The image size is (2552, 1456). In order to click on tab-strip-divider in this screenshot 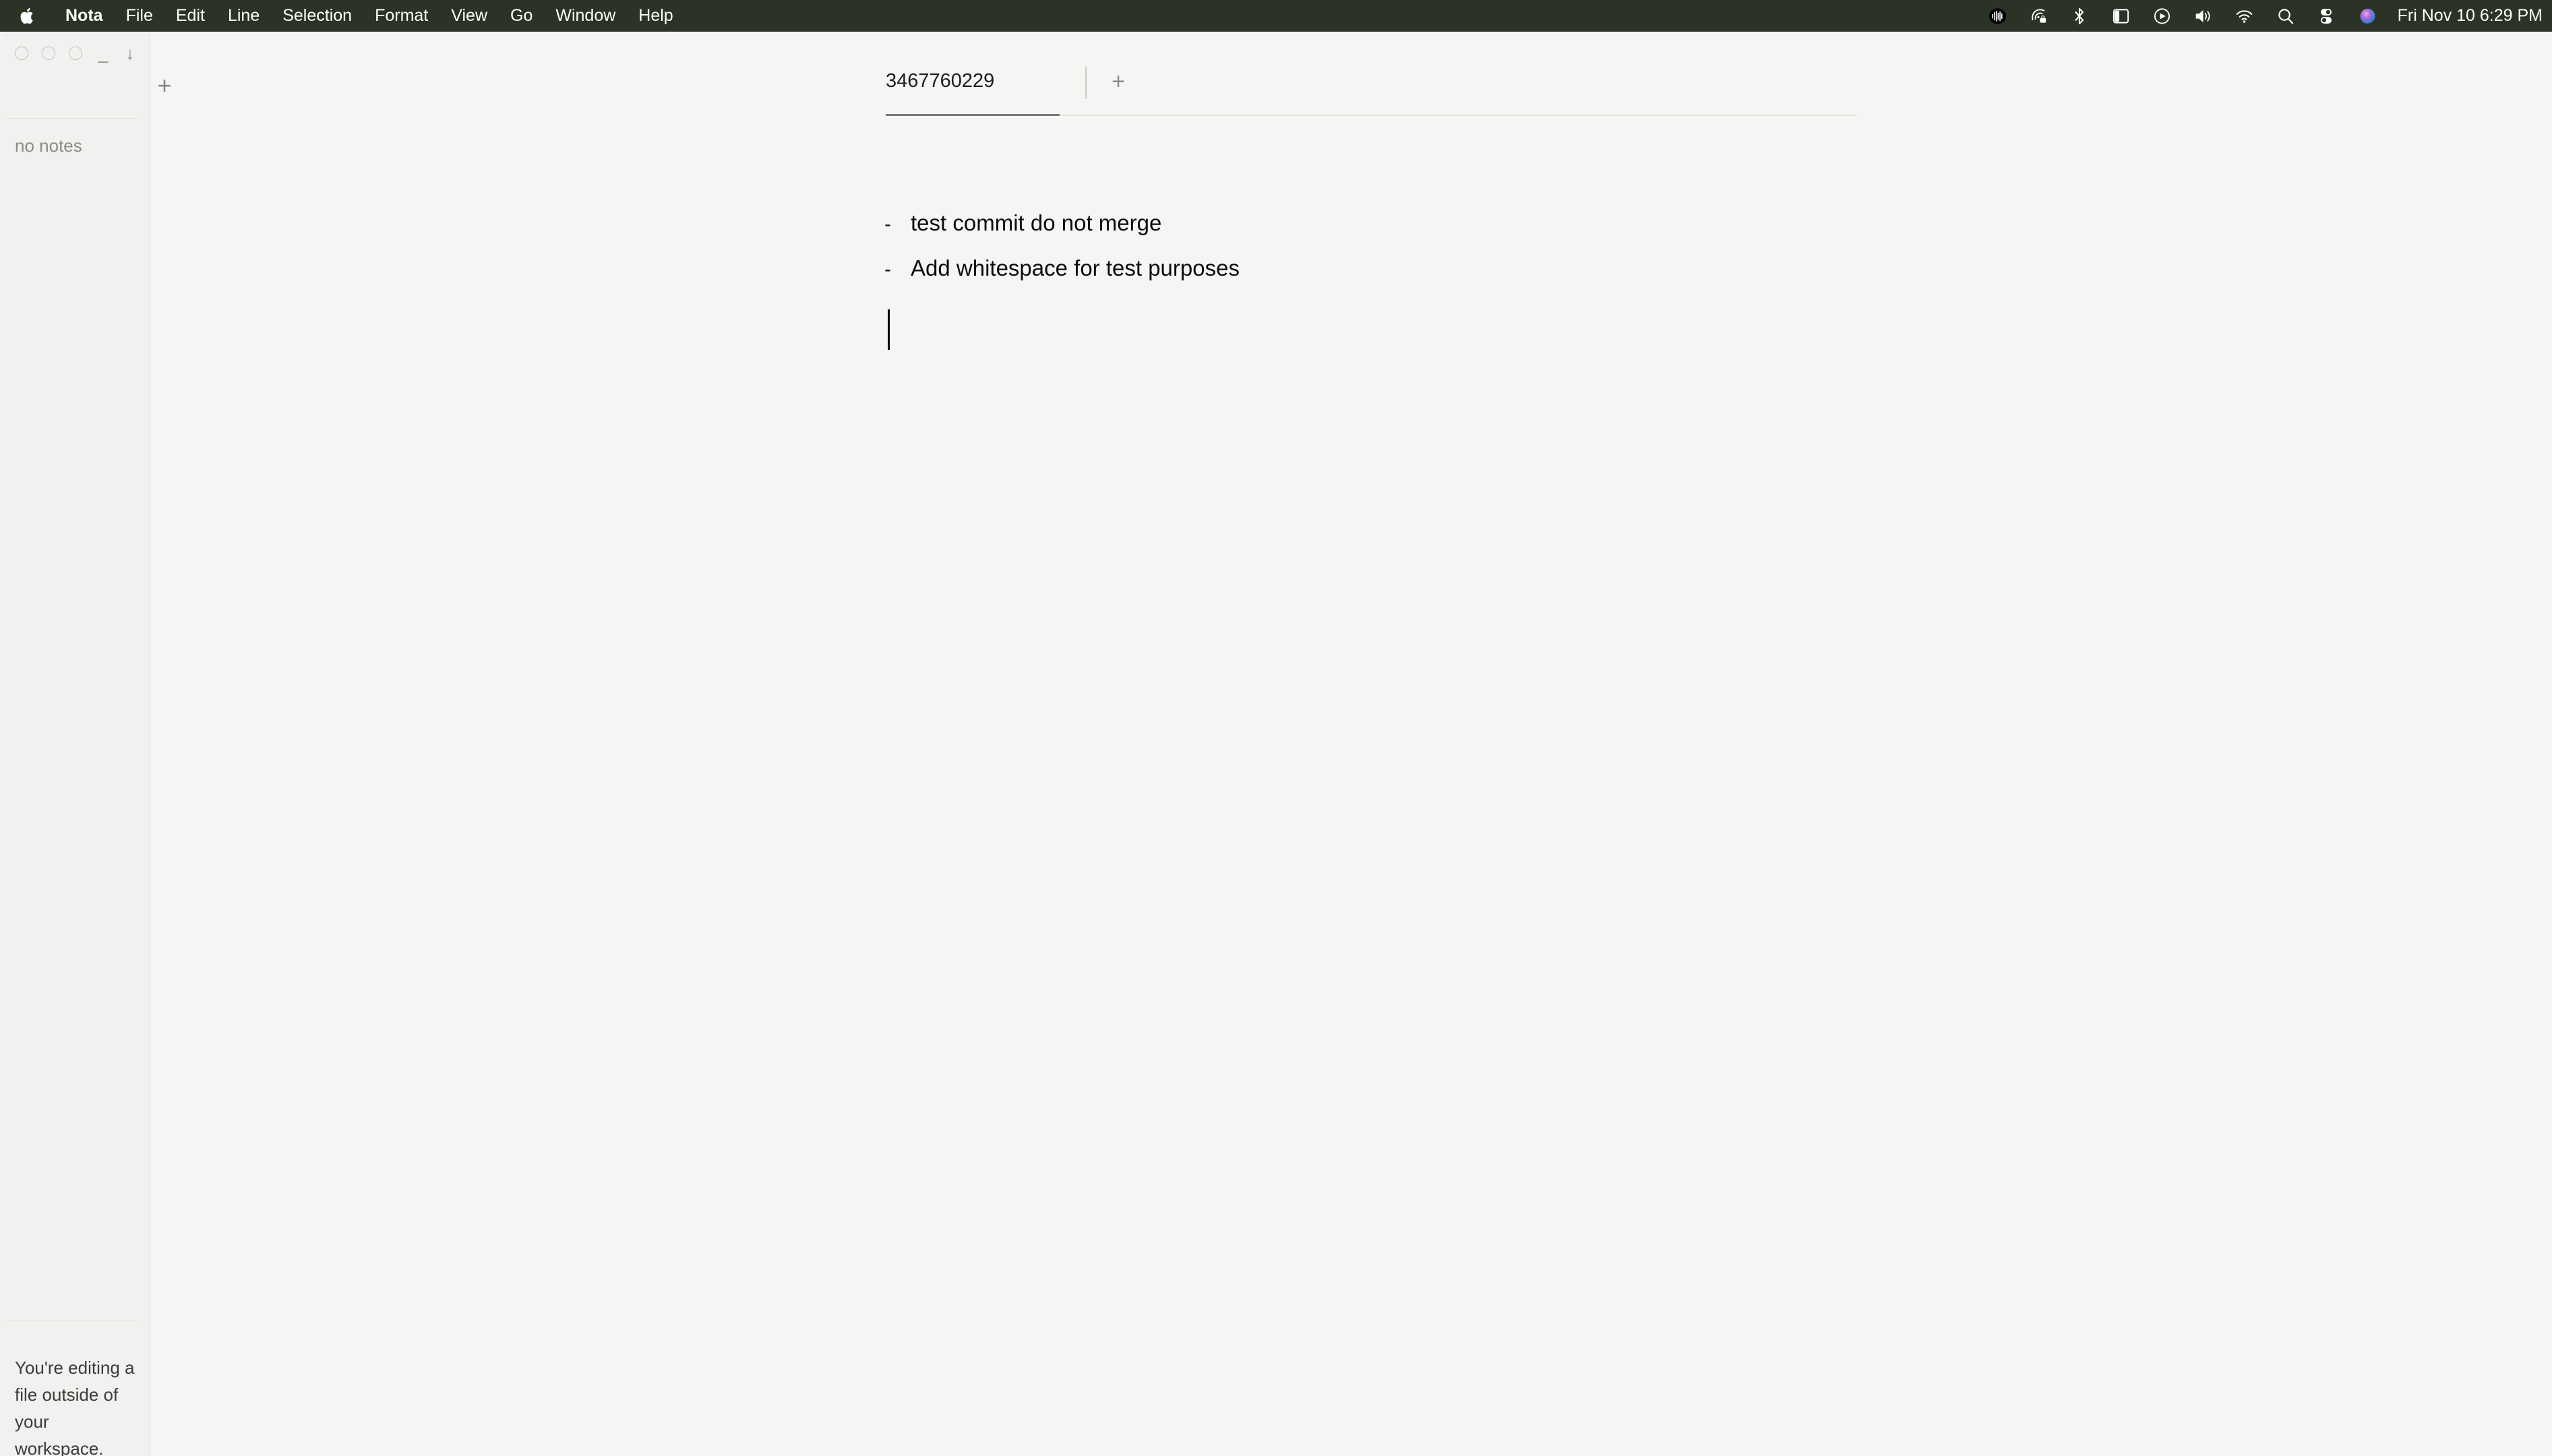, I will do `click(1458, 115)`.